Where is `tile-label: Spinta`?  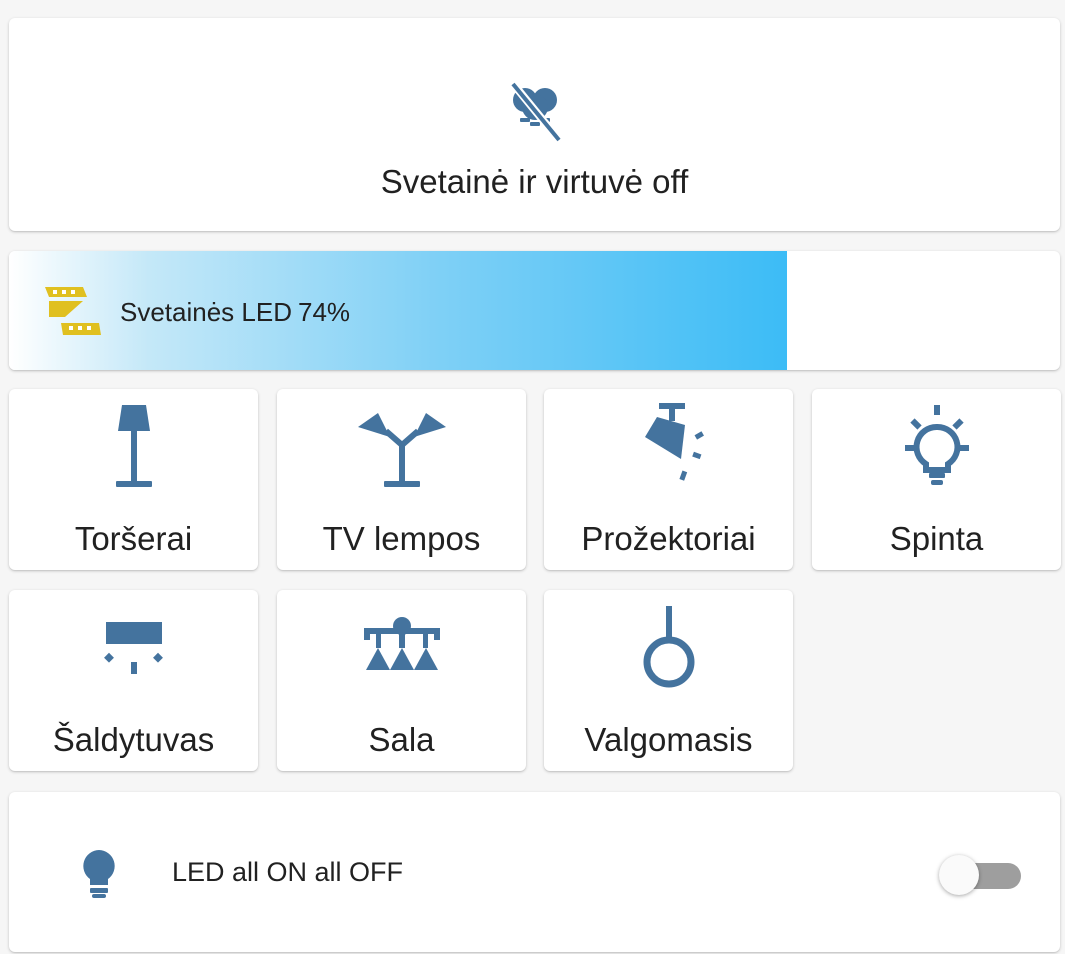 tile-label: Spinta is located at coordinates (936, 538).